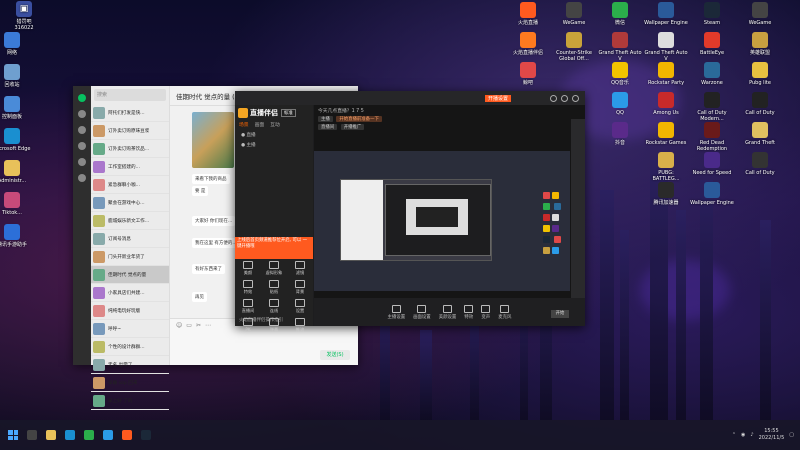 The width and height of the screenshot is (800, 450). What do you see at coordinates (82, 146) in the screenshot?
I see `files-nav-icon` at bounding box center [82, 146].